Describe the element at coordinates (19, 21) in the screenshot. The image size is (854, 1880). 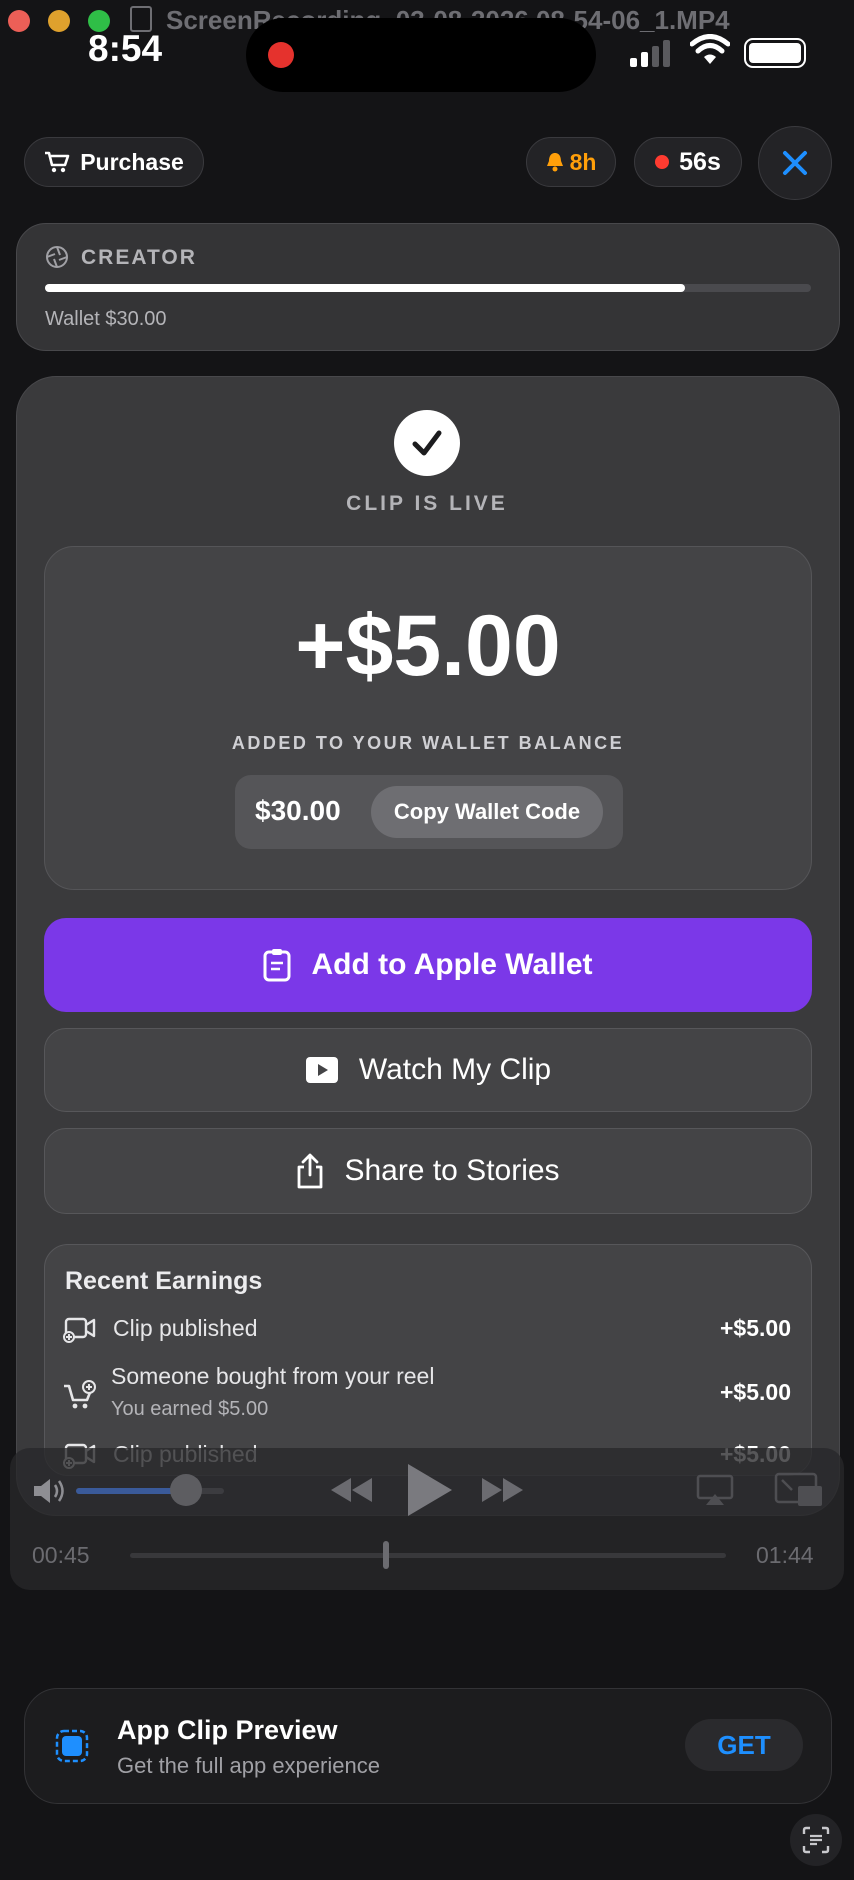
I see `window-close-control` at that location.